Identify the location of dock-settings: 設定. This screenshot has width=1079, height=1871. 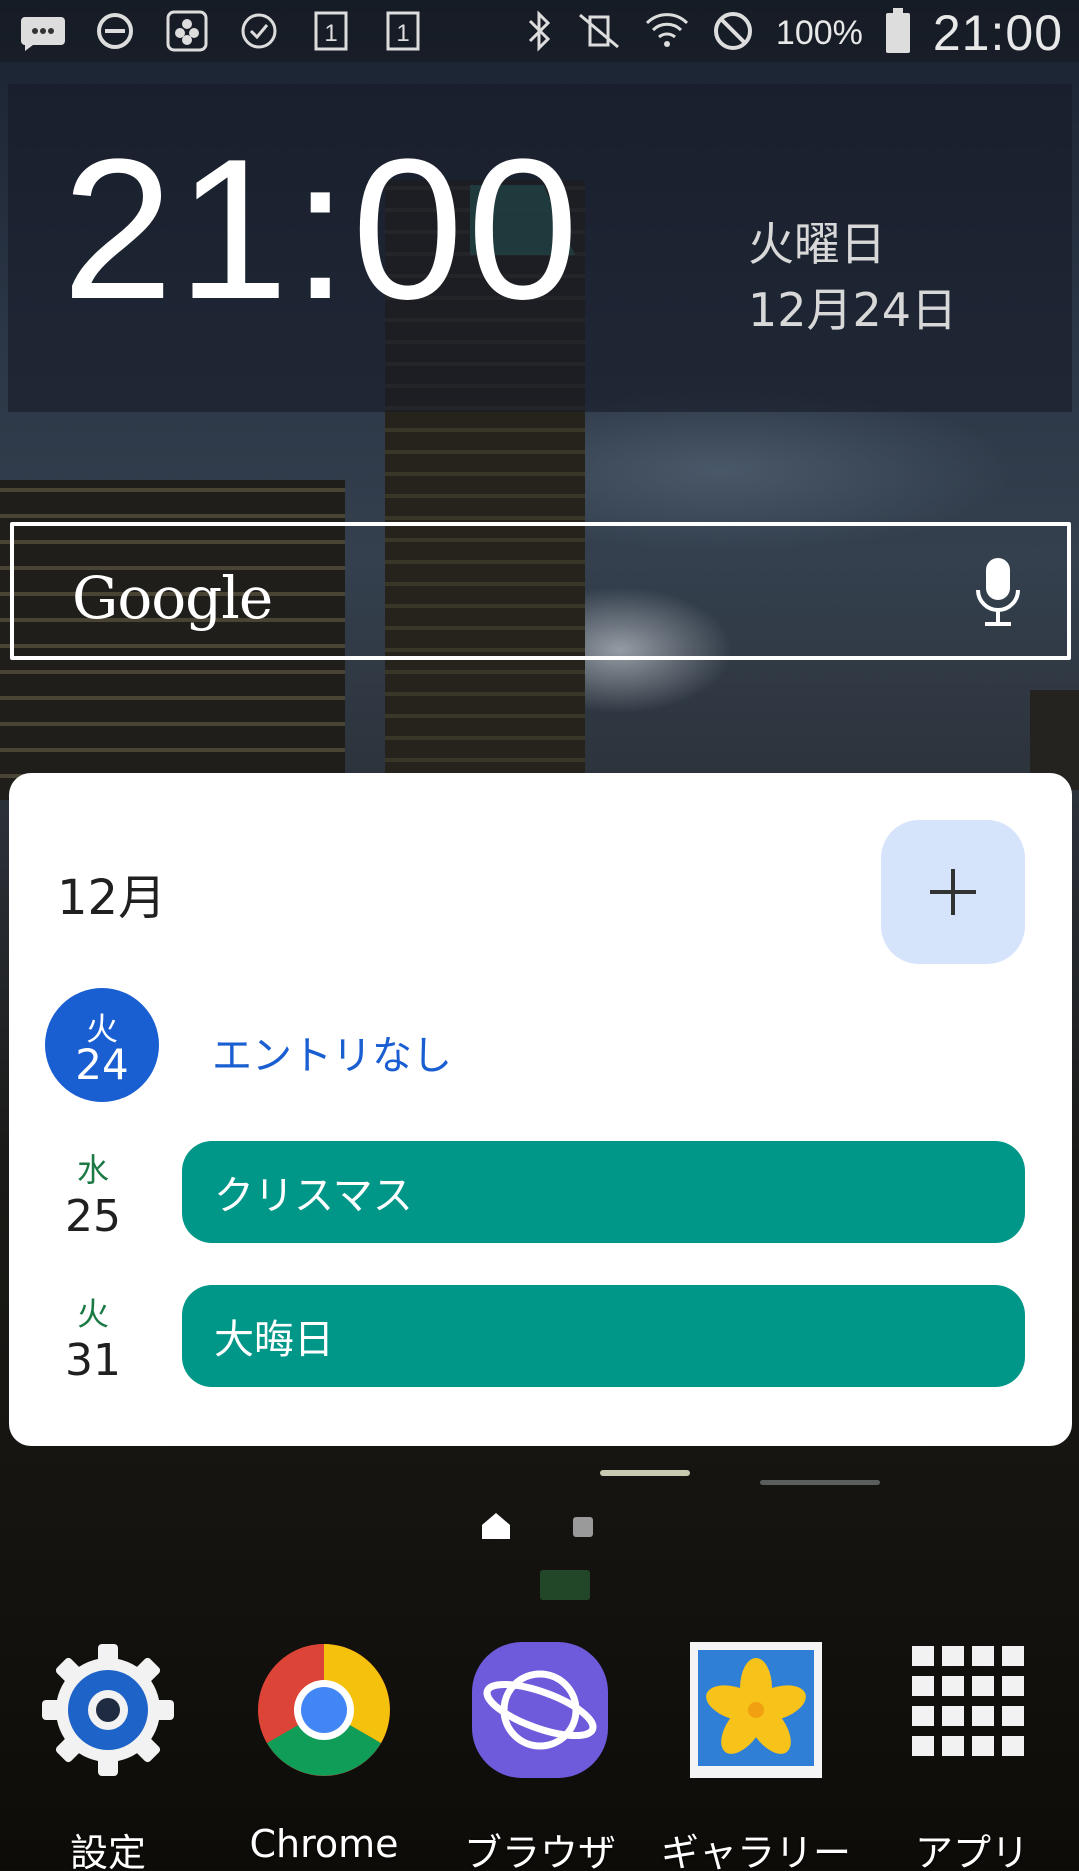
(108, 1754).